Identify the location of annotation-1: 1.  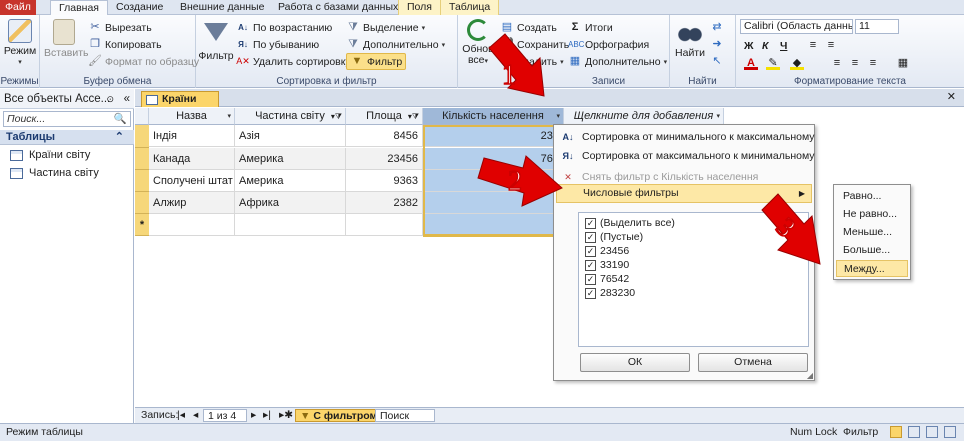
(509, 75).